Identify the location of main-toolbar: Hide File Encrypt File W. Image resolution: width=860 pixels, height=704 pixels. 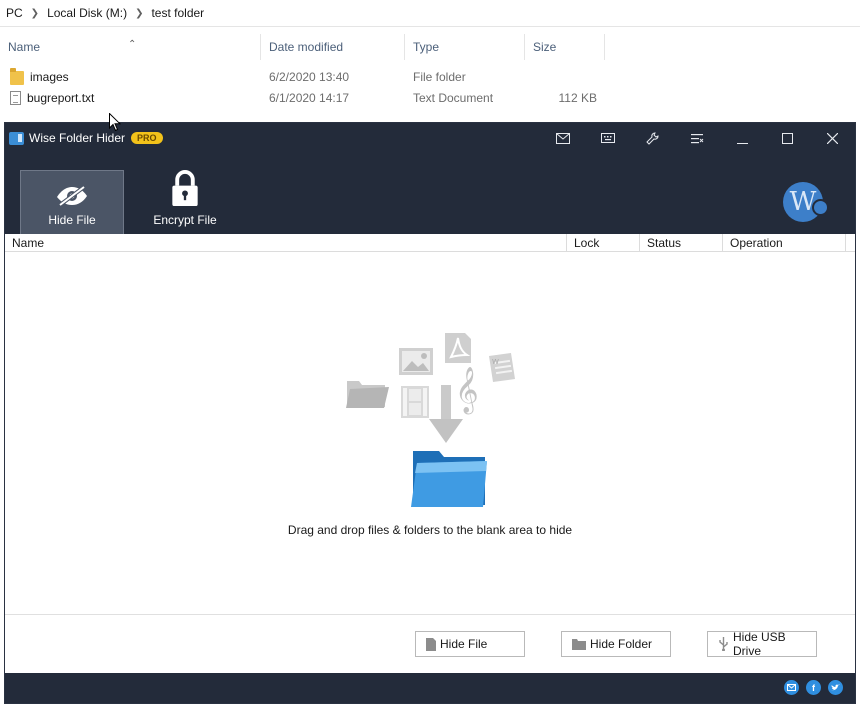
(430, 193).